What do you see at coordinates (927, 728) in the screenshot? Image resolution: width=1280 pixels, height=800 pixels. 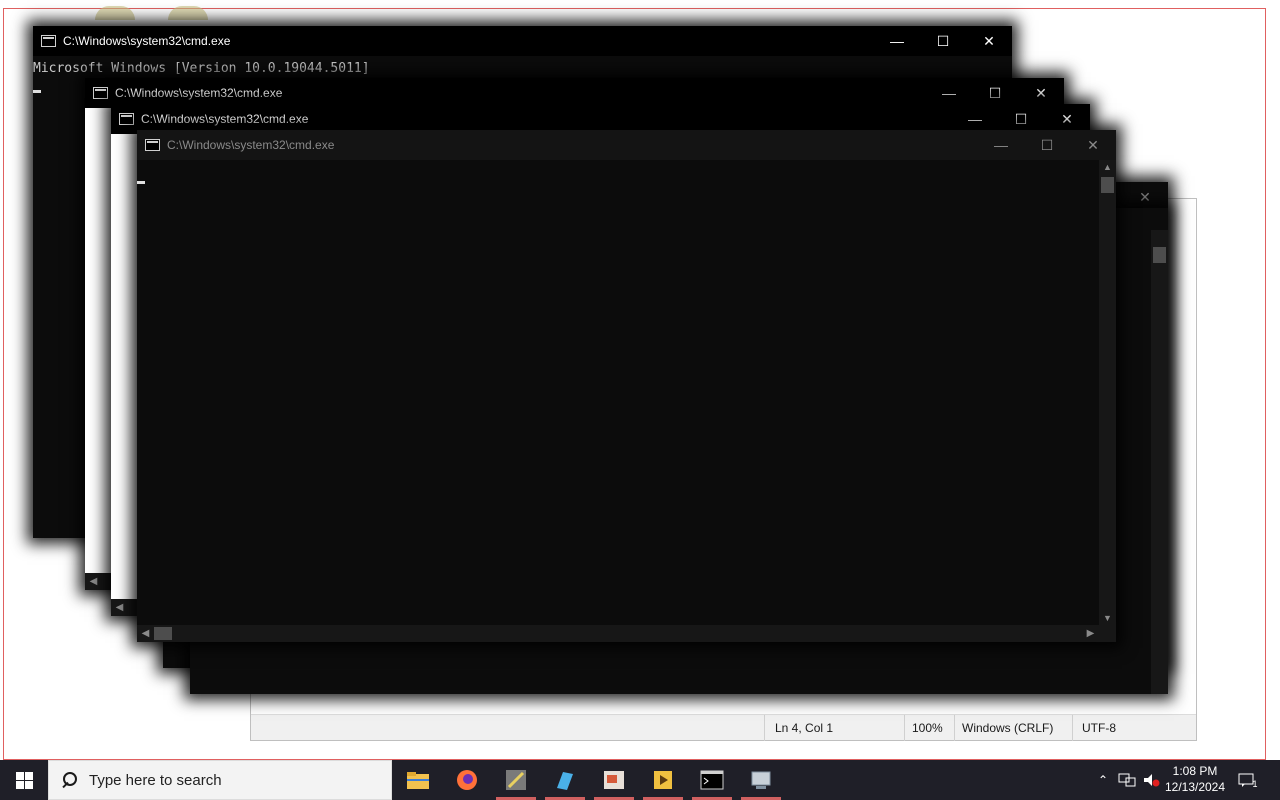 I see `status-zoom: 100%` at bounding box center [927, 728].